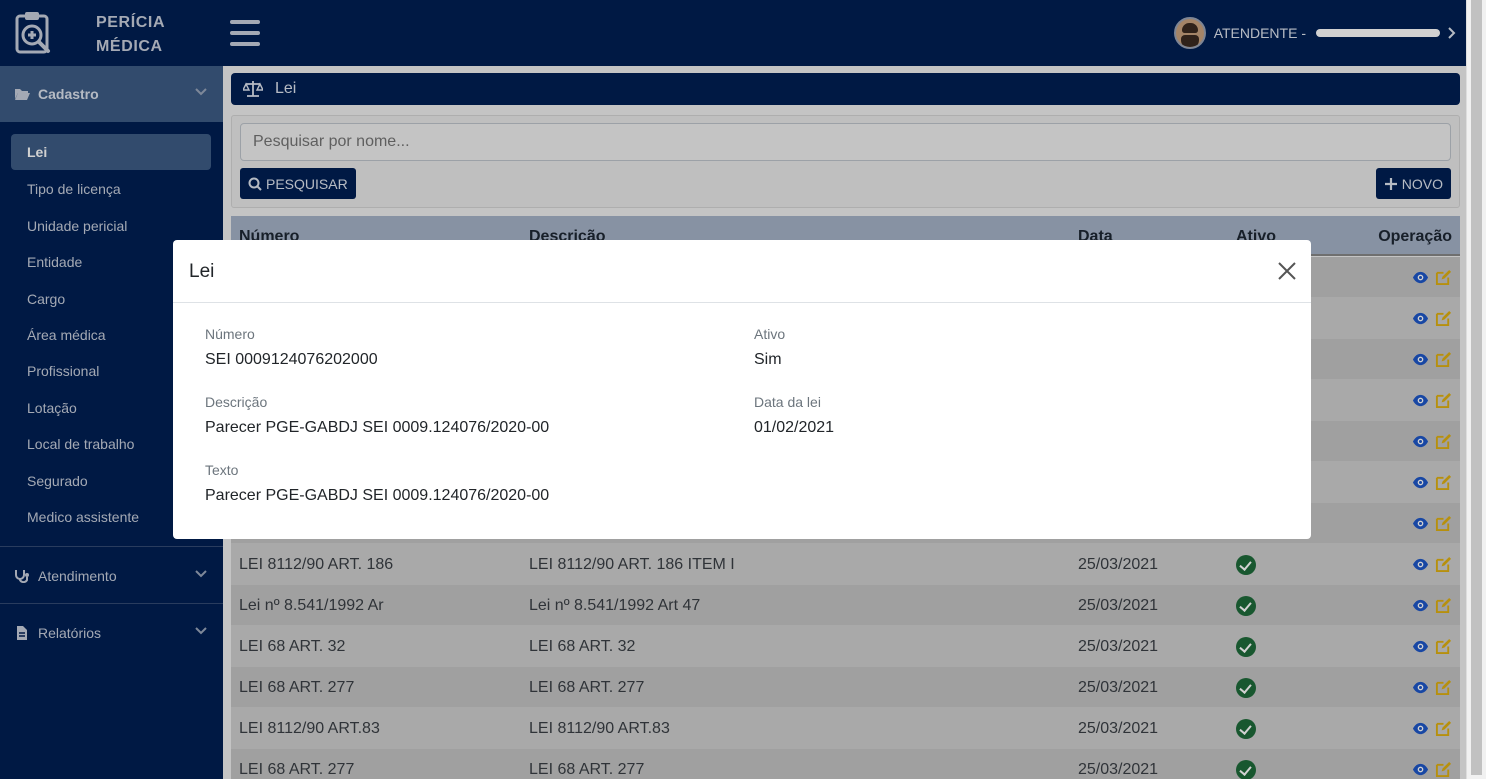  What do you see at coordinates (291, 359) in the screenshot?
I see `numero-value: SEI 0009124076202000` at bounding box center [291, 359].